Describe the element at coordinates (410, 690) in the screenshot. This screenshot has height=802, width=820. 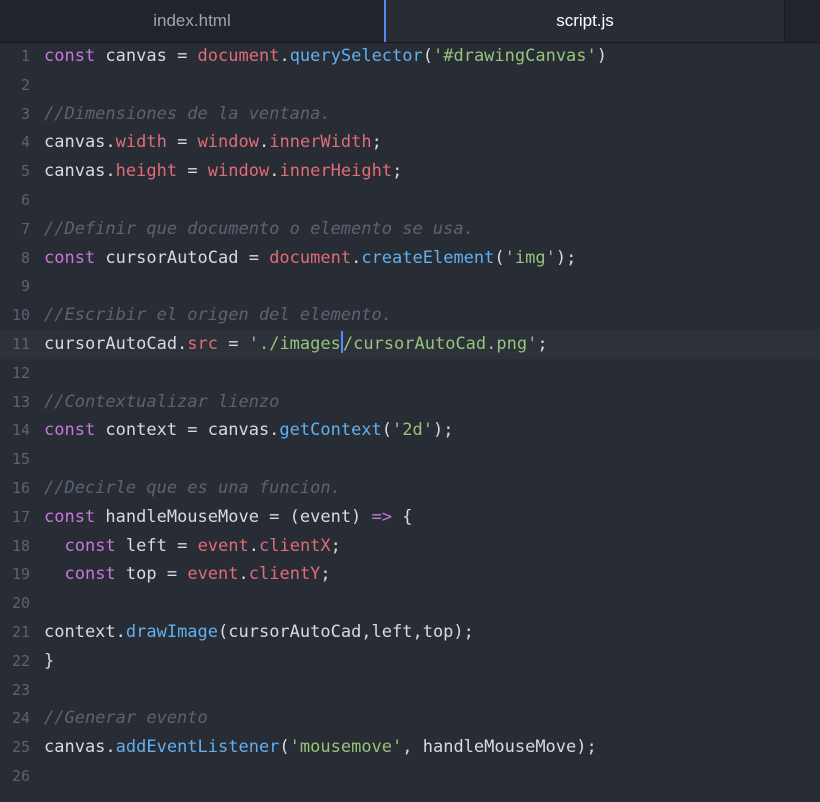
I see `code-line: 23` at that location.